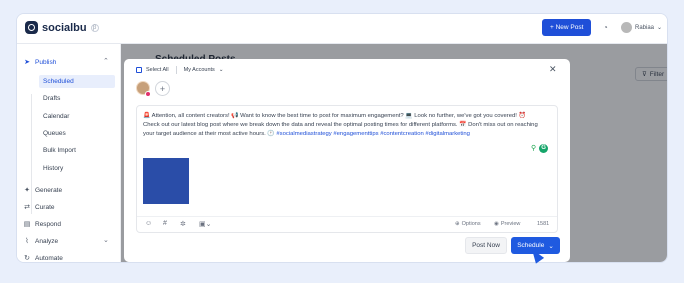  I want to click on accounts-dropdown: My Accounts, so click(199, 70).